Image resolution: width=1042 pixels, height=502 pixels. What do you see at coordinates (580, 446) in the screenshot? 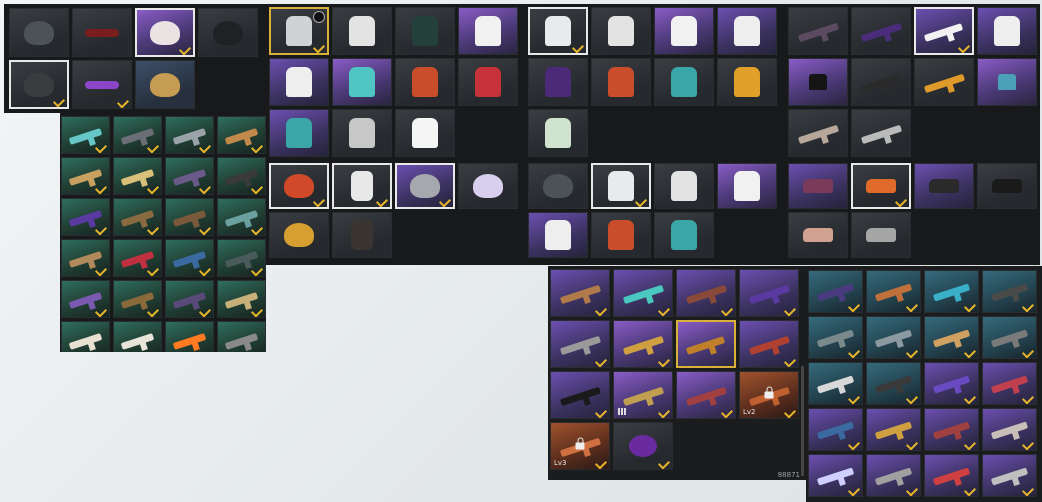
I see `rifles-left-item-12: Lv3` at bounding box center [580, 446].